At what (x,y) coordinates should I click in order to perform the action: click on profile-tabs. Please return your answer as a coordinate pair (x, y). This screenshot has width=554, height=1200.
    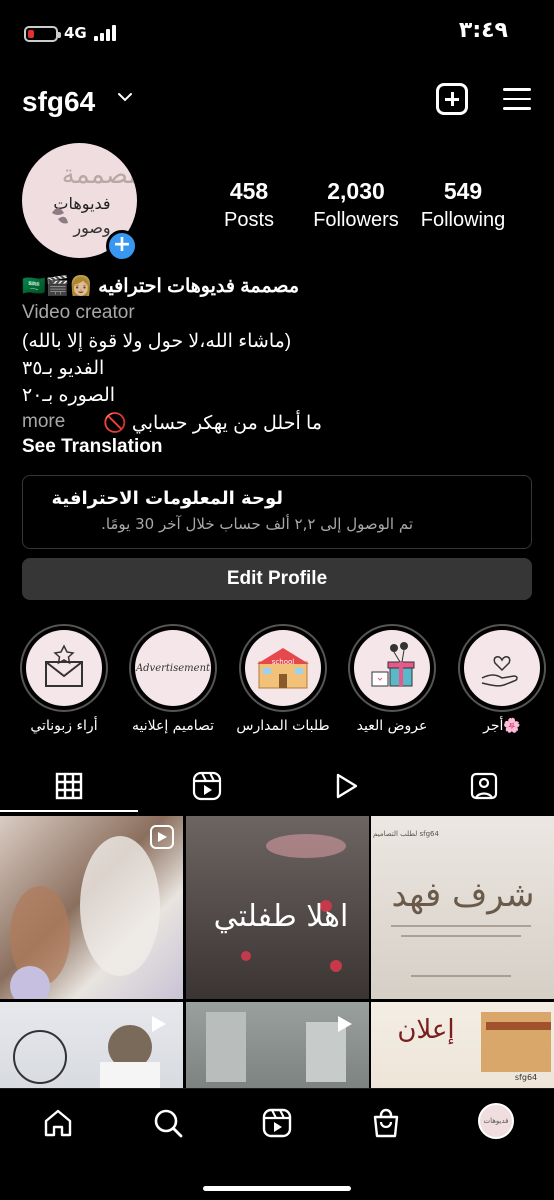
    Looking at the image, I should click on (277, 786).